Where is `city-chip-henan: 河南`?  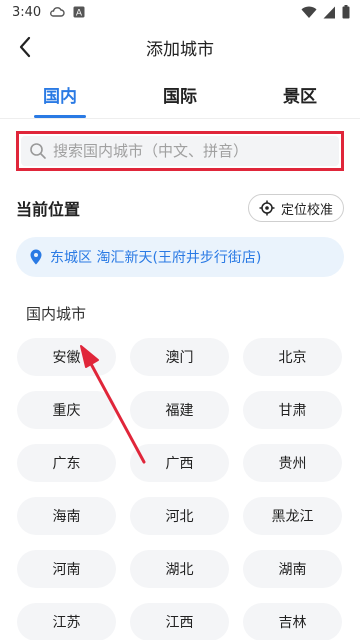 city-chip-henan: 河南 is located at coordinates (66, 569).